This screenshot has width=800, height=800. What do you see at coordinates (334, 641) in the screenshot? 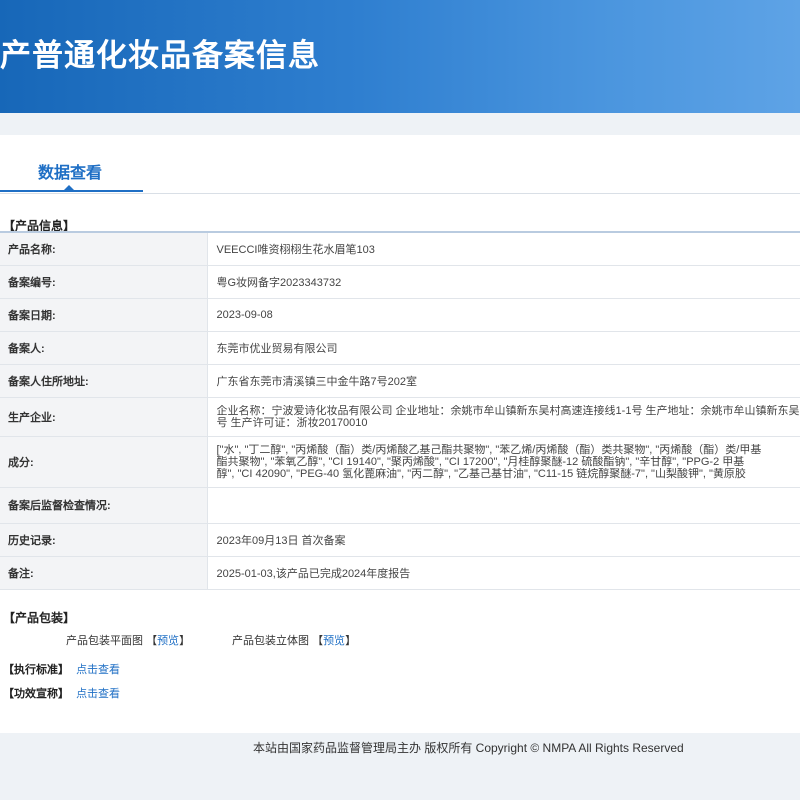
I see `package-3d-preview-link: 预览` at bounding box center [334, 641].